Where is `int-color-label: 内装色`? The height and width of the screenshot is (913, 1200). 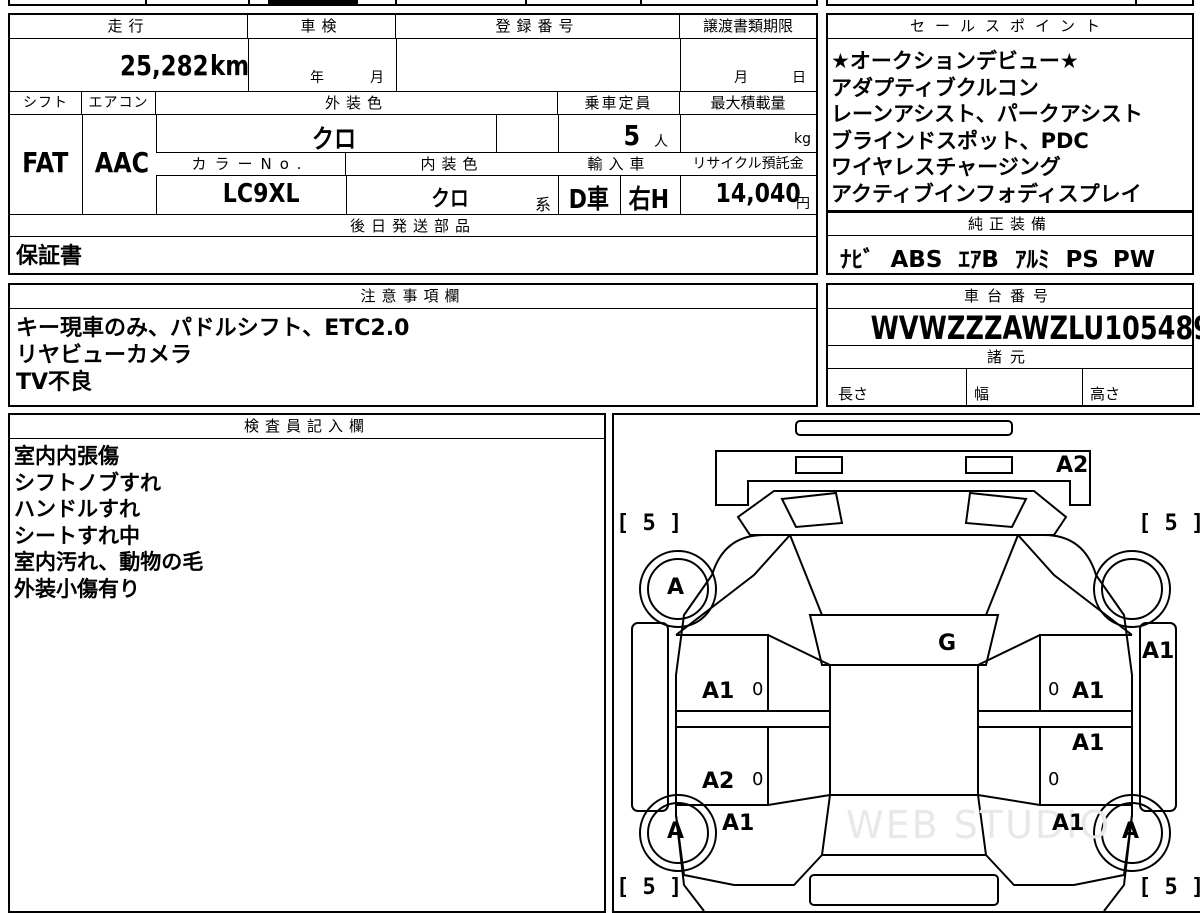
int-color-label: 内装色 is located at coordinates (452, 164).